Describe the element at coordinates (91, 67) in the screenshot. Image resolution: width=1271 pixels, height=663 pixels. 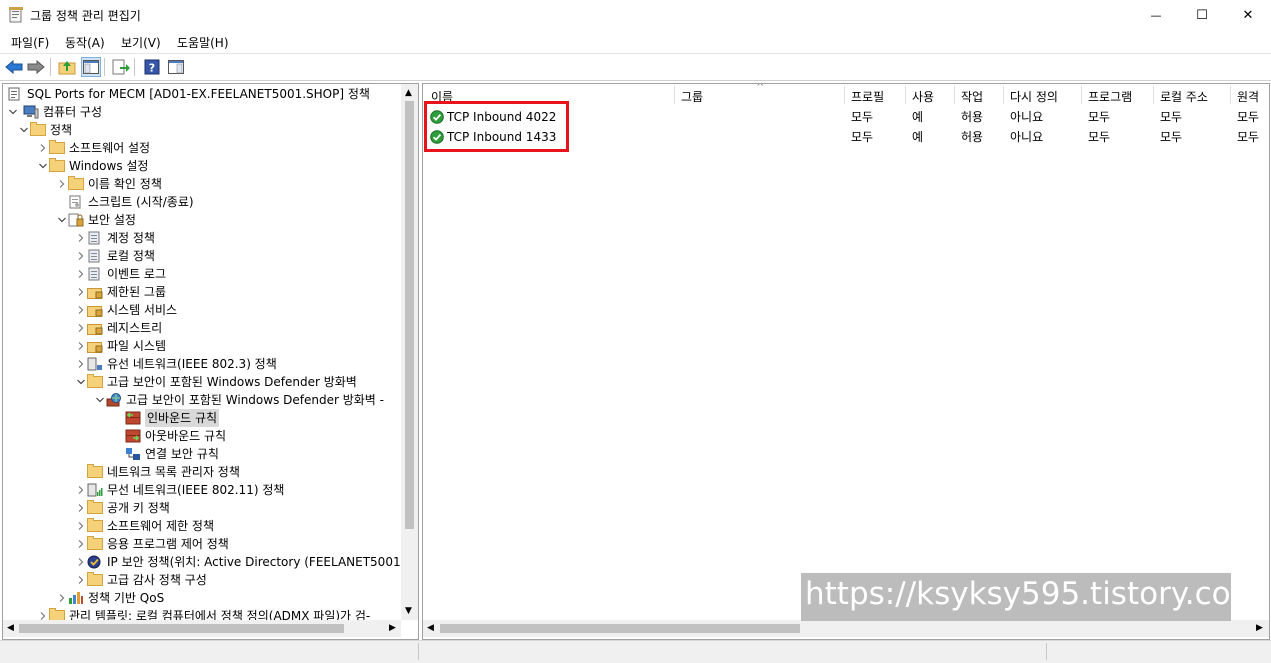
I see `show-hide-tree-button` at that location.